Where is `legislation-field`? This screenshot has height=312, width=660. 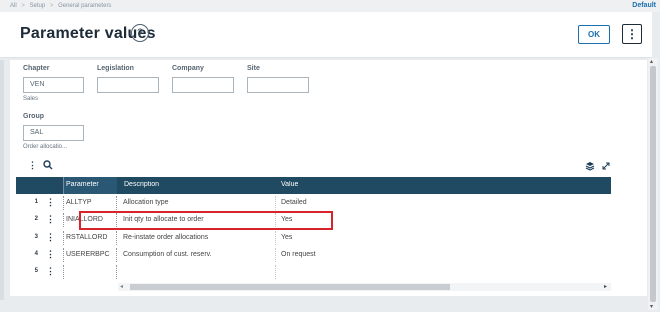
legislation-field is located at coordinates (128, 85).